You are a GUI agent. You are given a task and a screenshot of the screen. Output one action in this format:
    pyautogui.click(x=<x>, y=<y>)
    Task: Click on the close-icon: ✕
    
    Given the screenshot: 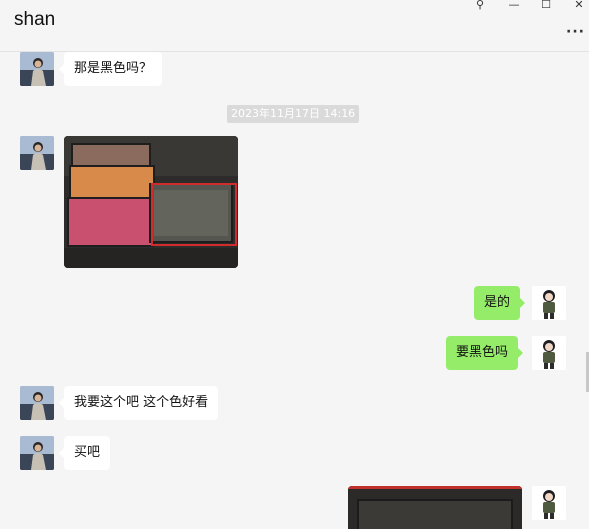 What is the action you would take?
    pyautogui.click(x=578, y=6)
    